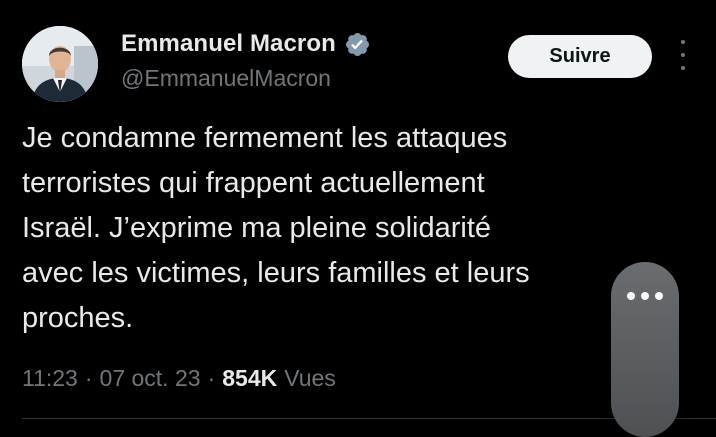  I want to click on divider, so click(369, 418).